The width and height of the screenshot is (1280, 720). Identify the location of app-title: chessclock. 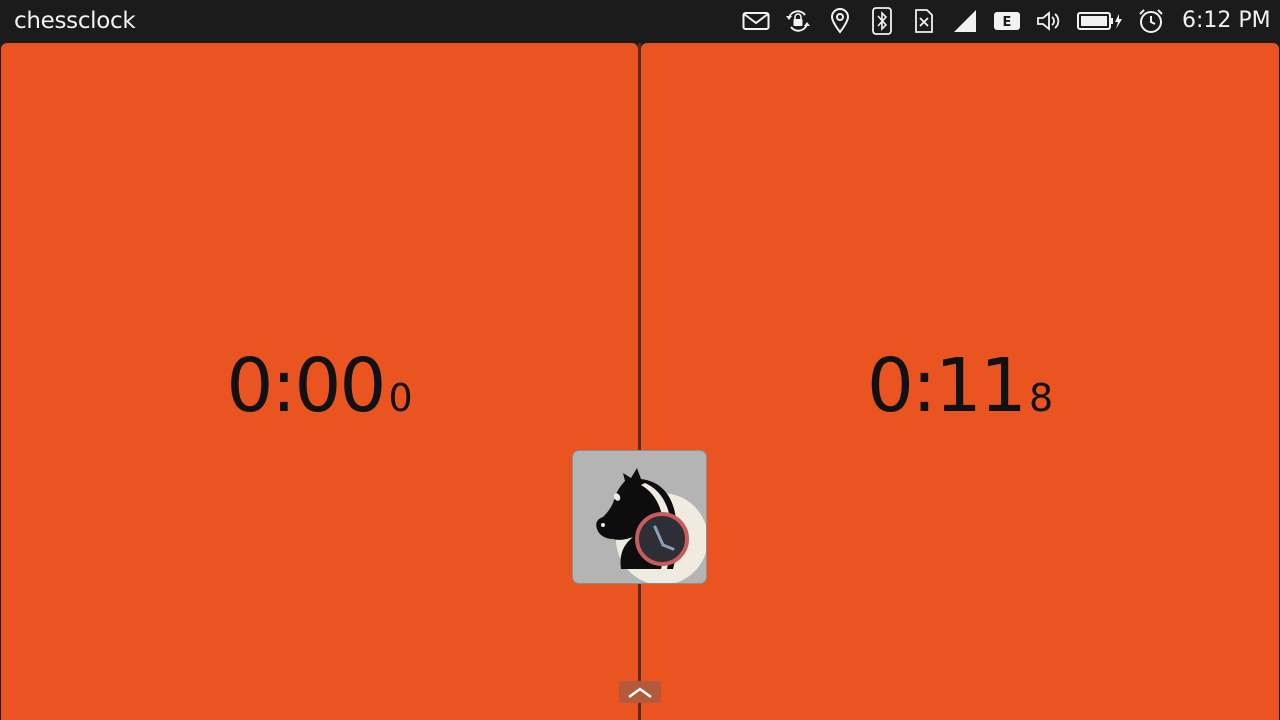
(75, 21).